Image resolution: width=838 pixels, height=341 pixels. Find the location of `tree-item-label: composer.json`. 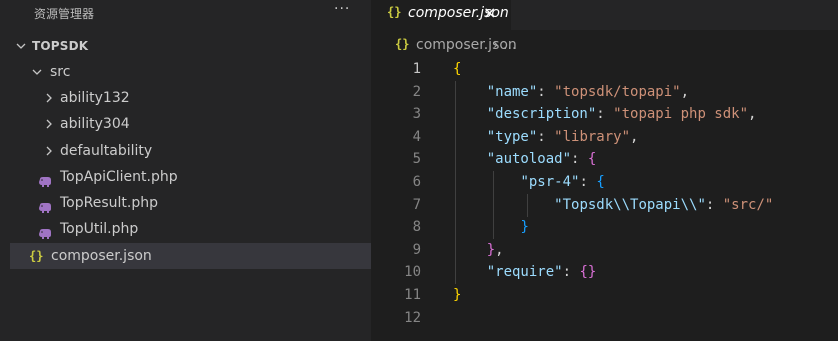

tree-item-label: composer.json is located at coordinates (101, 256).